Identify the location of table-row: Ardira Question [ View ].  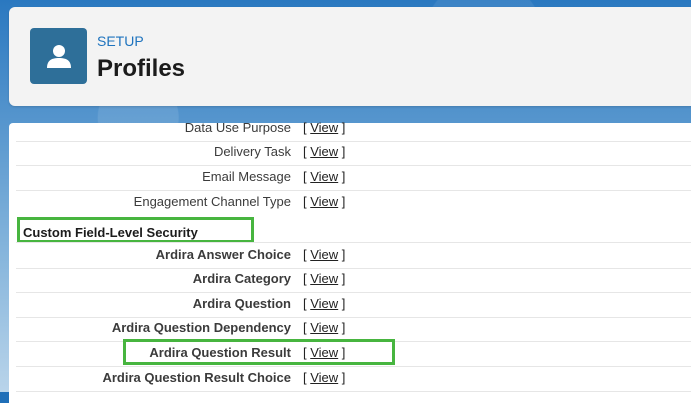
(353, 305).